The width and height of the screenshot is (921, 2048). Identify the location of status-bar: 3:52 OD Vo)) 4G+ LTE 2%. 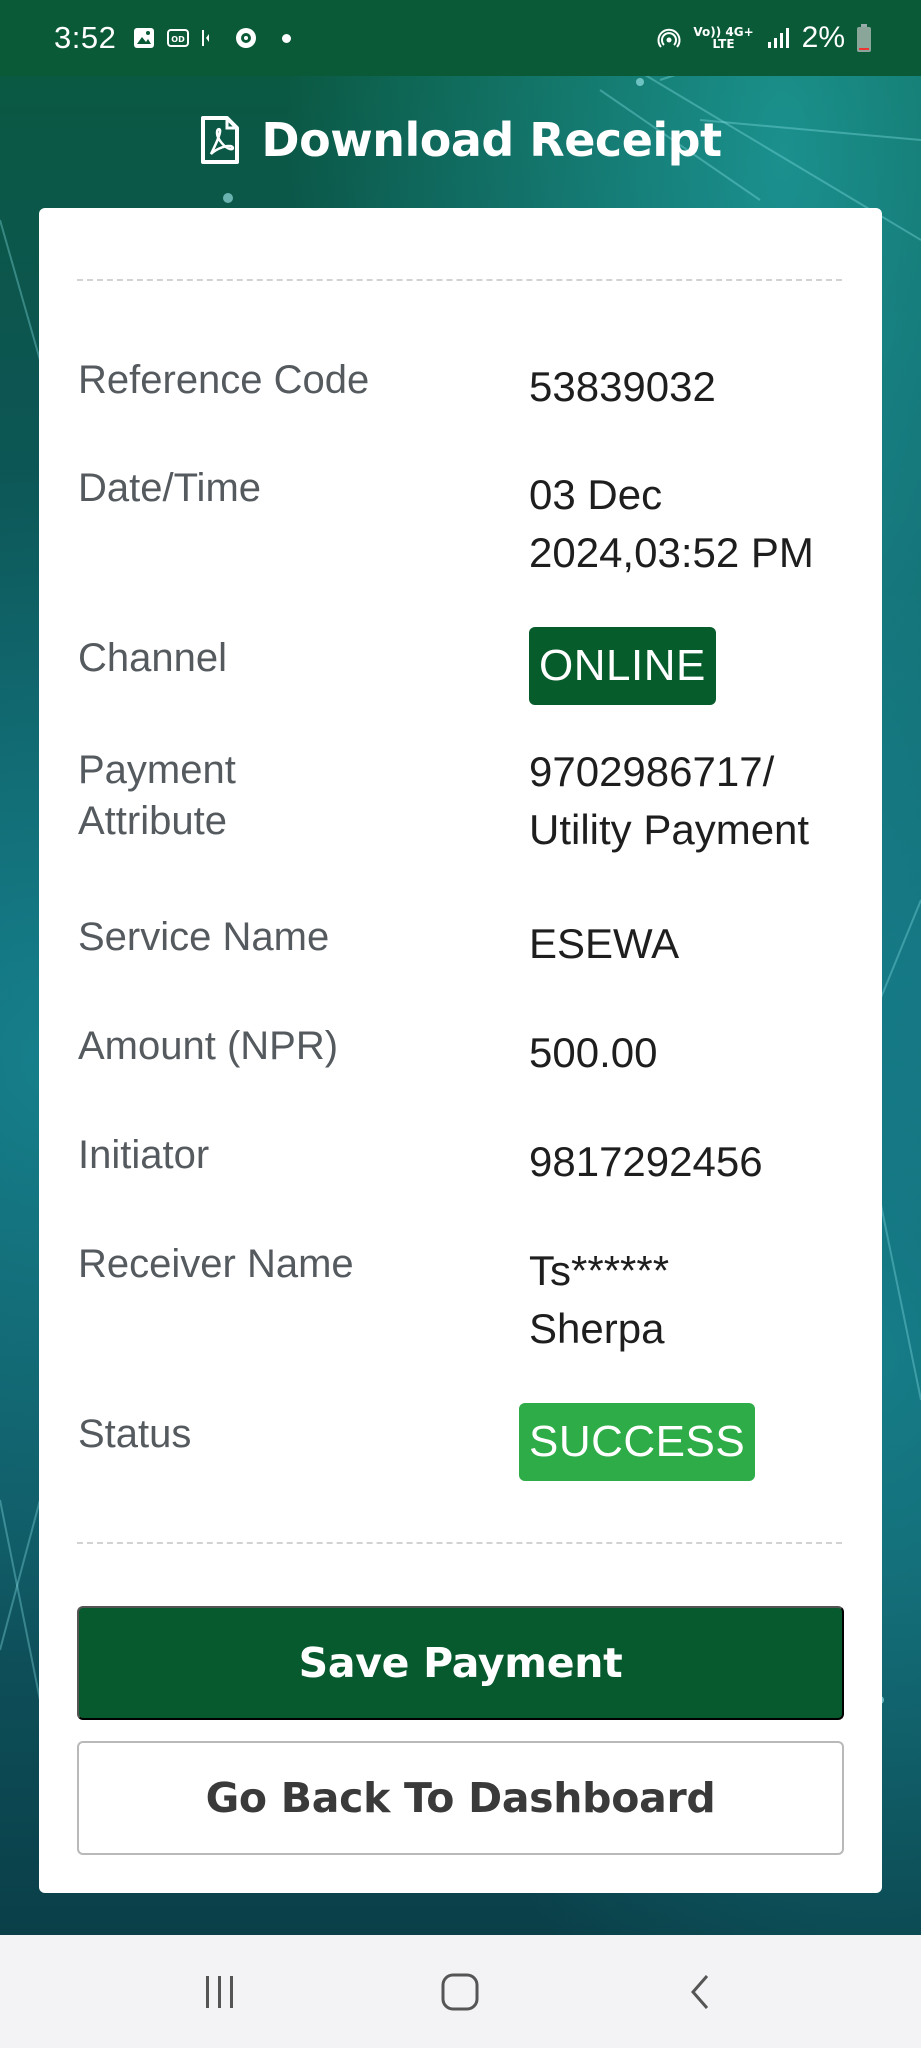
(460, 38).